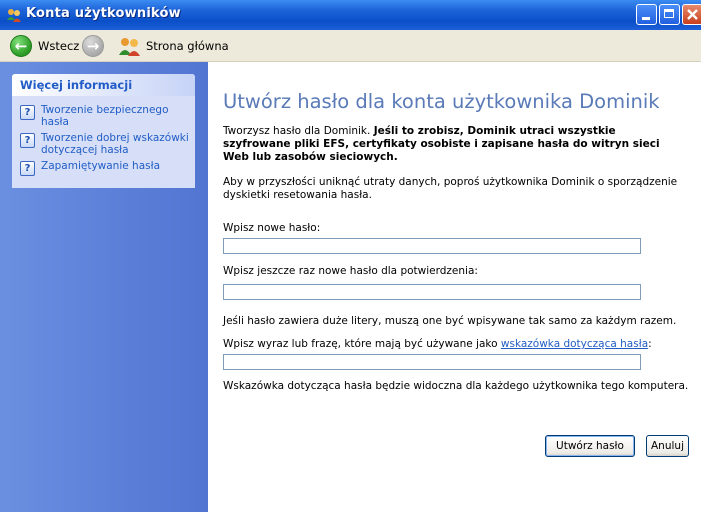 The width and height of the screenshot is (701, 512). What do you see at coordinates (669, 14) in the screenshot?
I see `maximize-button` at bounding box center [669, 14].